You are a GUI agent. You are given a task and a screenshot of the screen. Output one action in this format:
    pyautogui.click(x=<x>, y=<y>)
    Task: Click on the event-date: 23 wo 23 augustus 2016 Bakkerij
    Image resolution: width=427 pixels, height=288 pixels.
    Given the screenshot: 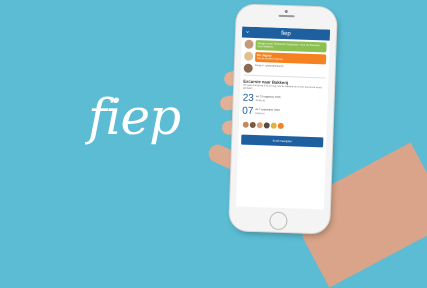 What is the action you would take?
    pyautogui.click(x=283, y=99)
    